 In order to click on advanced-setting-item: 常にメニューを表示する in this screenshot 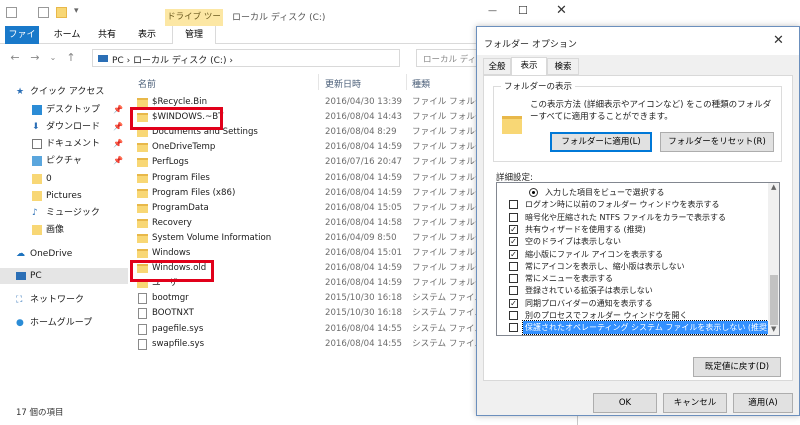, I will do `click(633, 278)`.